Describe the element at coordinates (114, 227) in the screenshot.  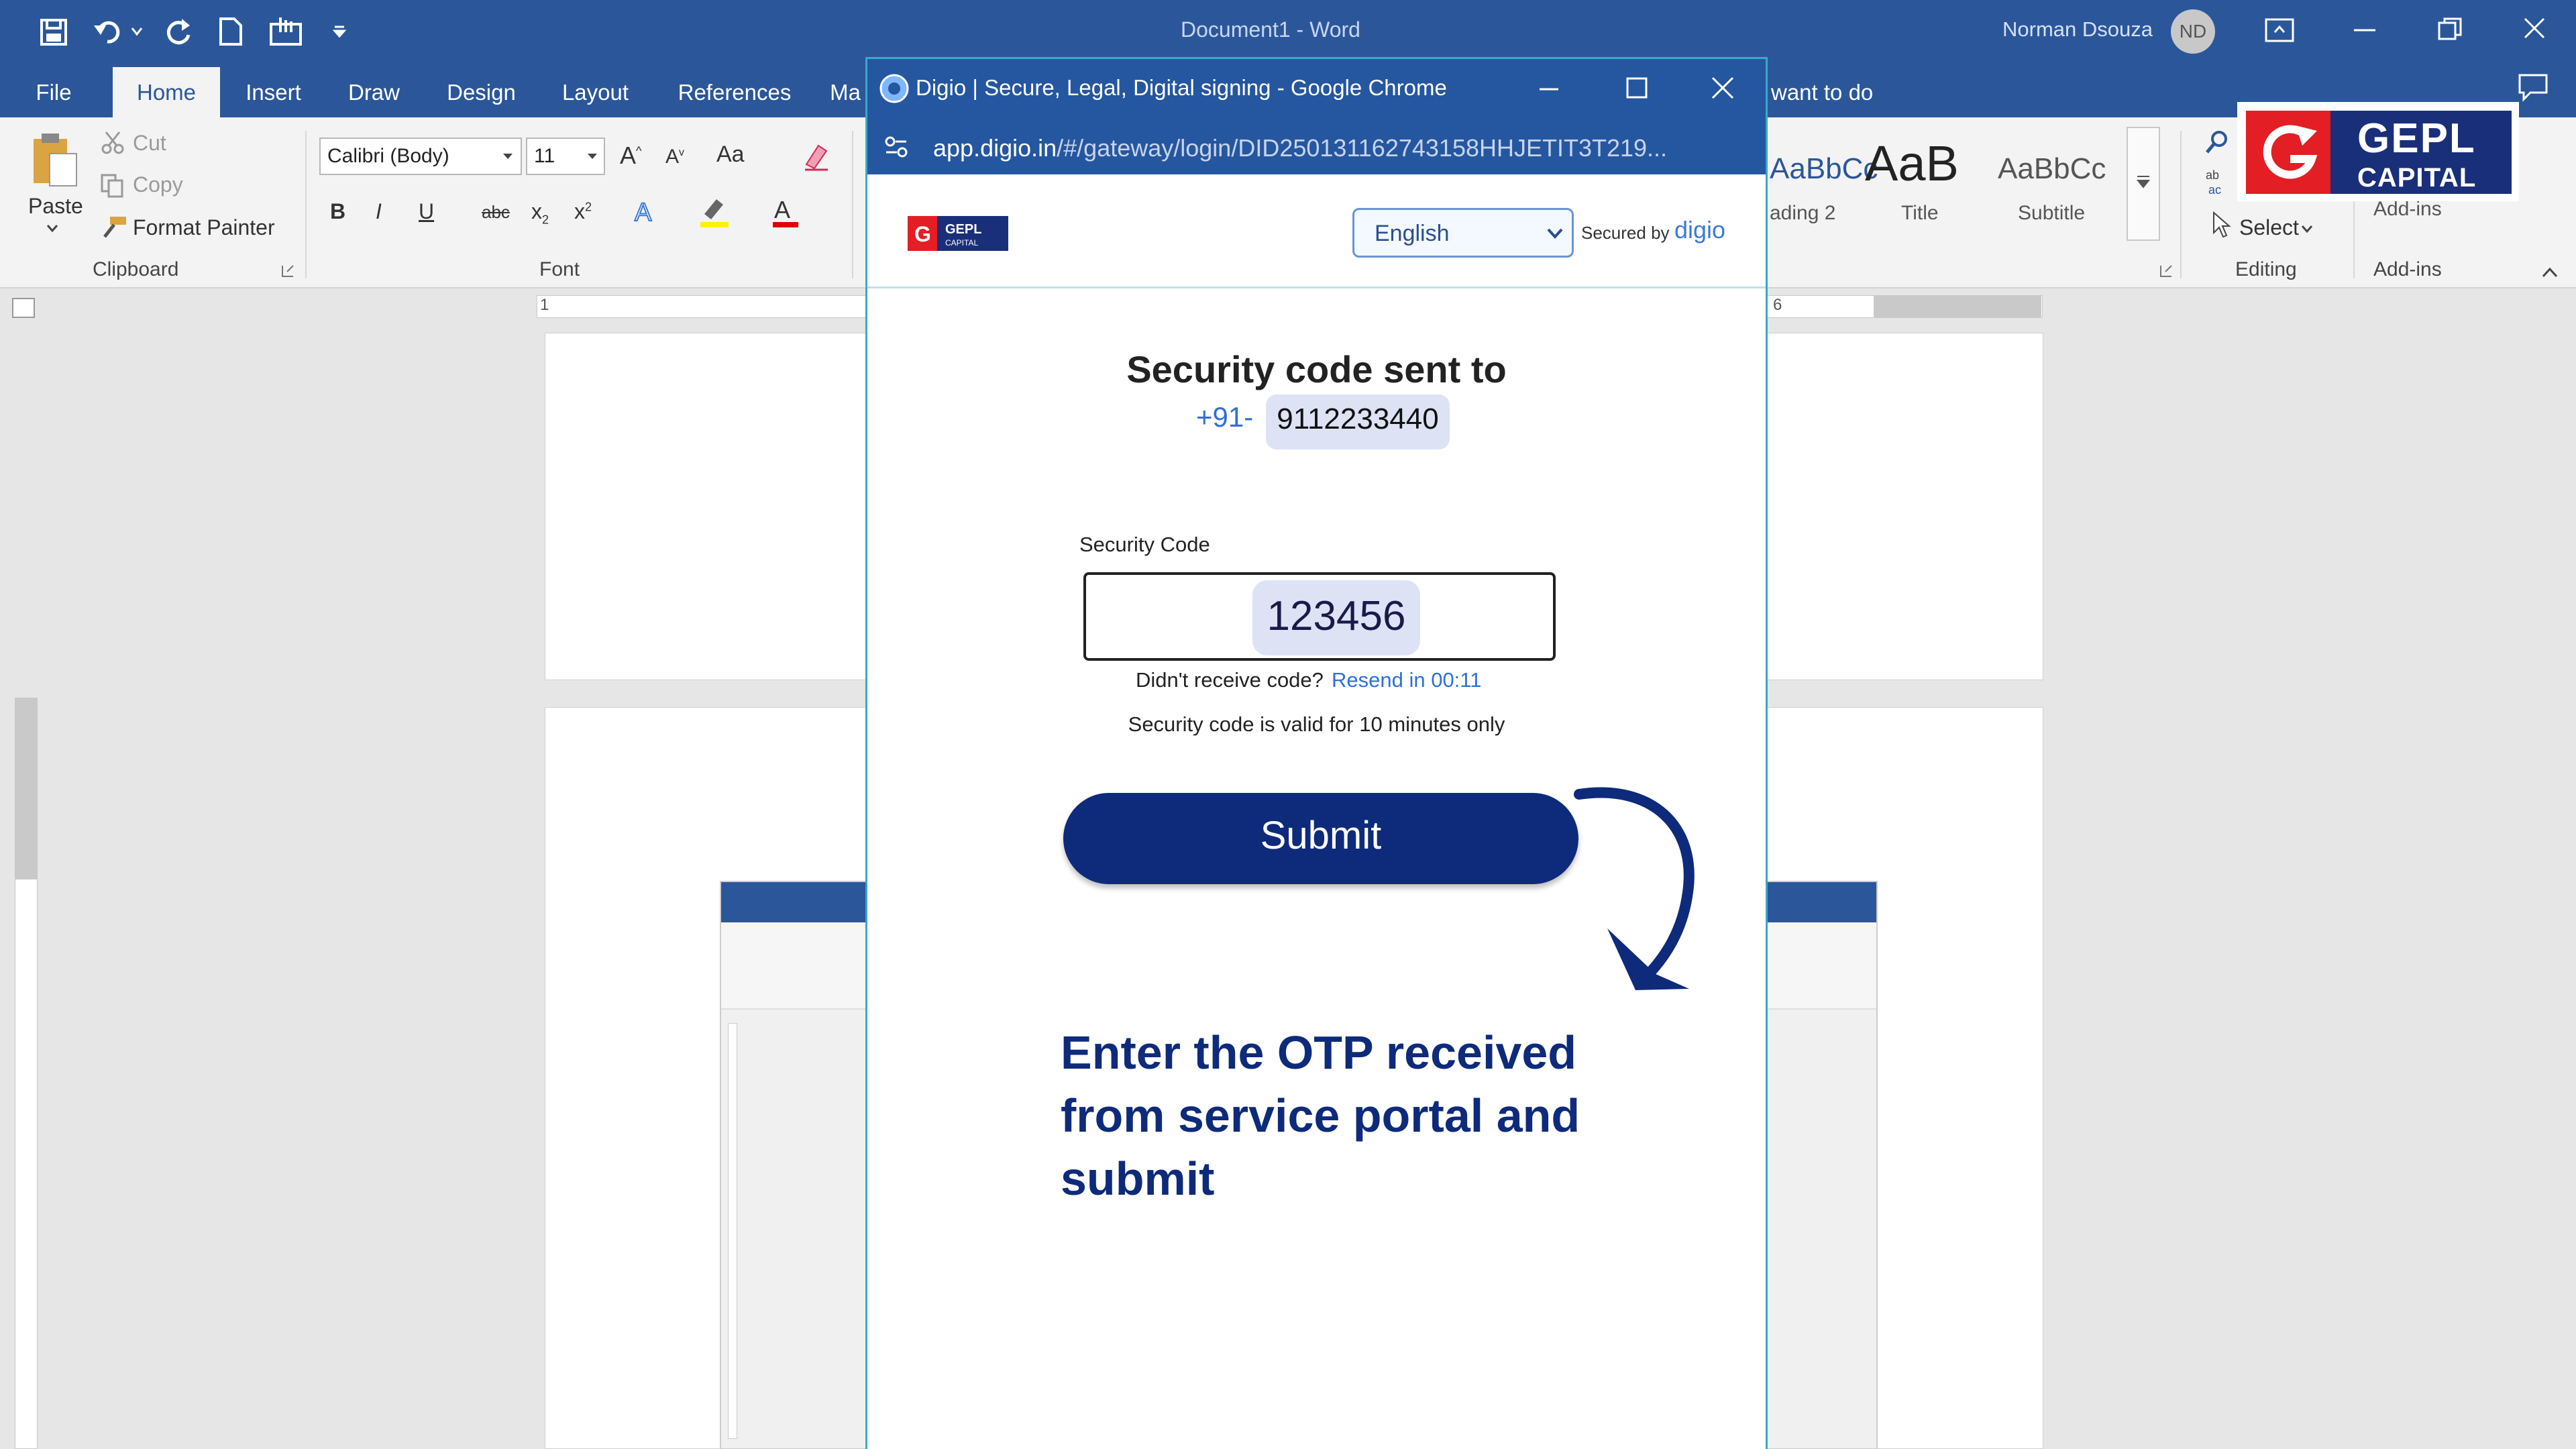
I see `format-painter-icon` at that location.